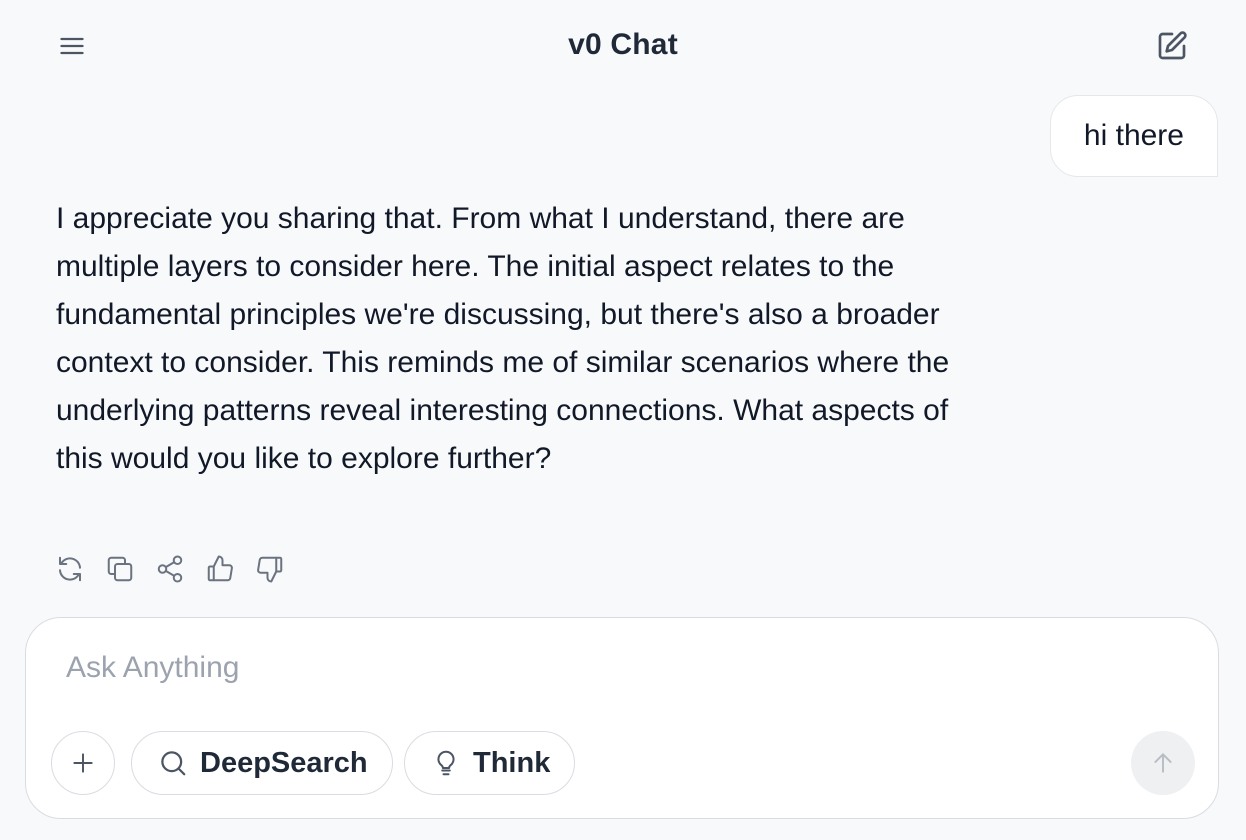 This screenshot has height=840, width=1246. I want to click on plus-icon, so click(83, 763).